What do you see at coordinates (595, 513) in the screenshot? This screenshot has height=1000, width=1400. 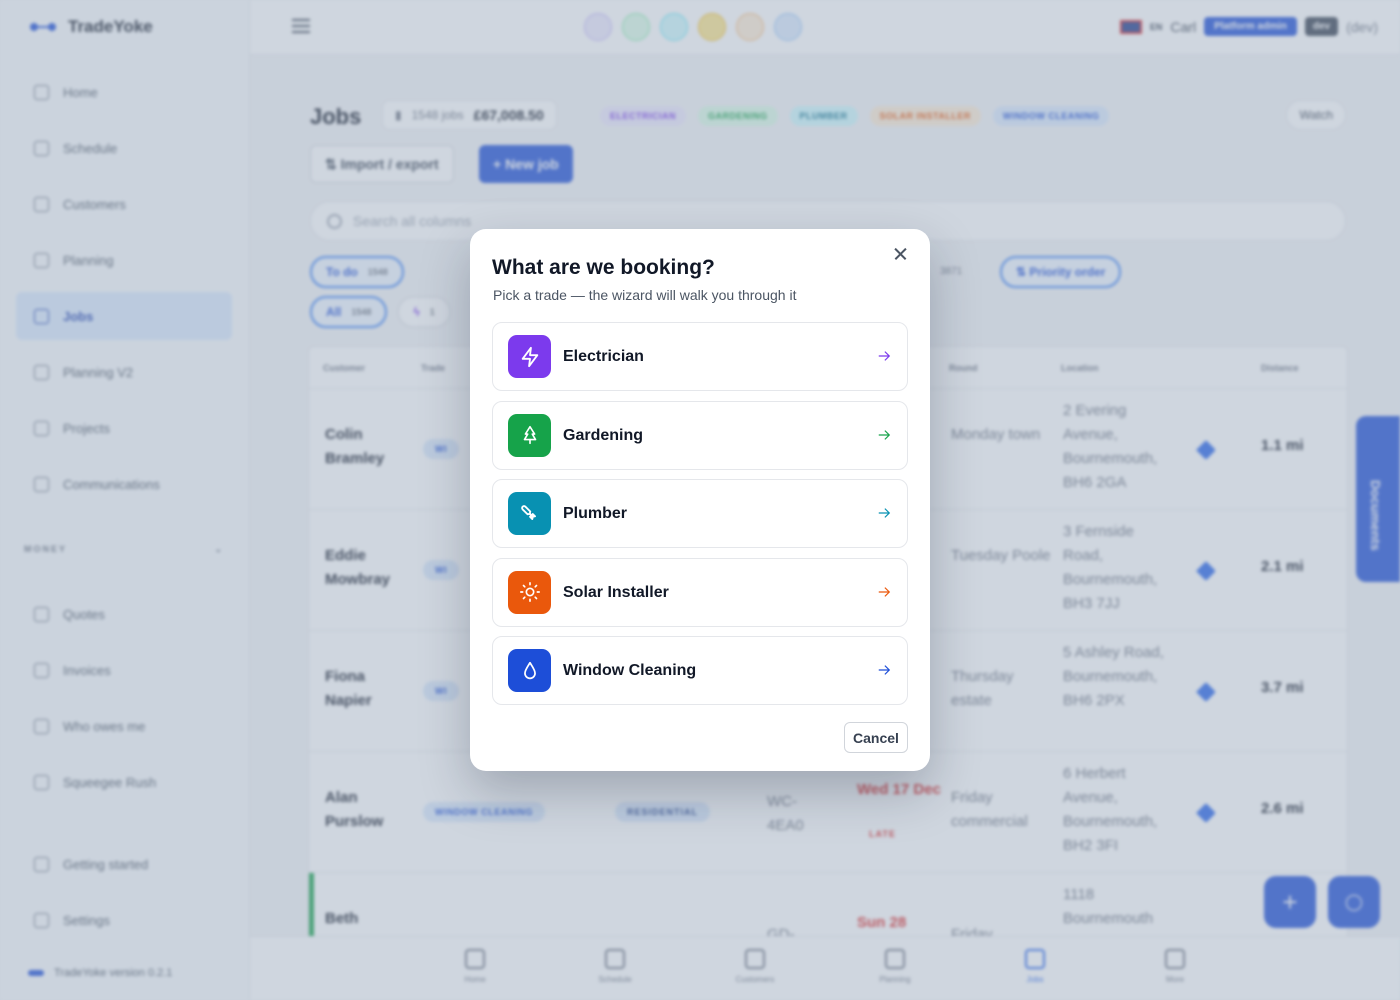 I see `trade-option-label: Plumber` at bounding box center [595, 513].